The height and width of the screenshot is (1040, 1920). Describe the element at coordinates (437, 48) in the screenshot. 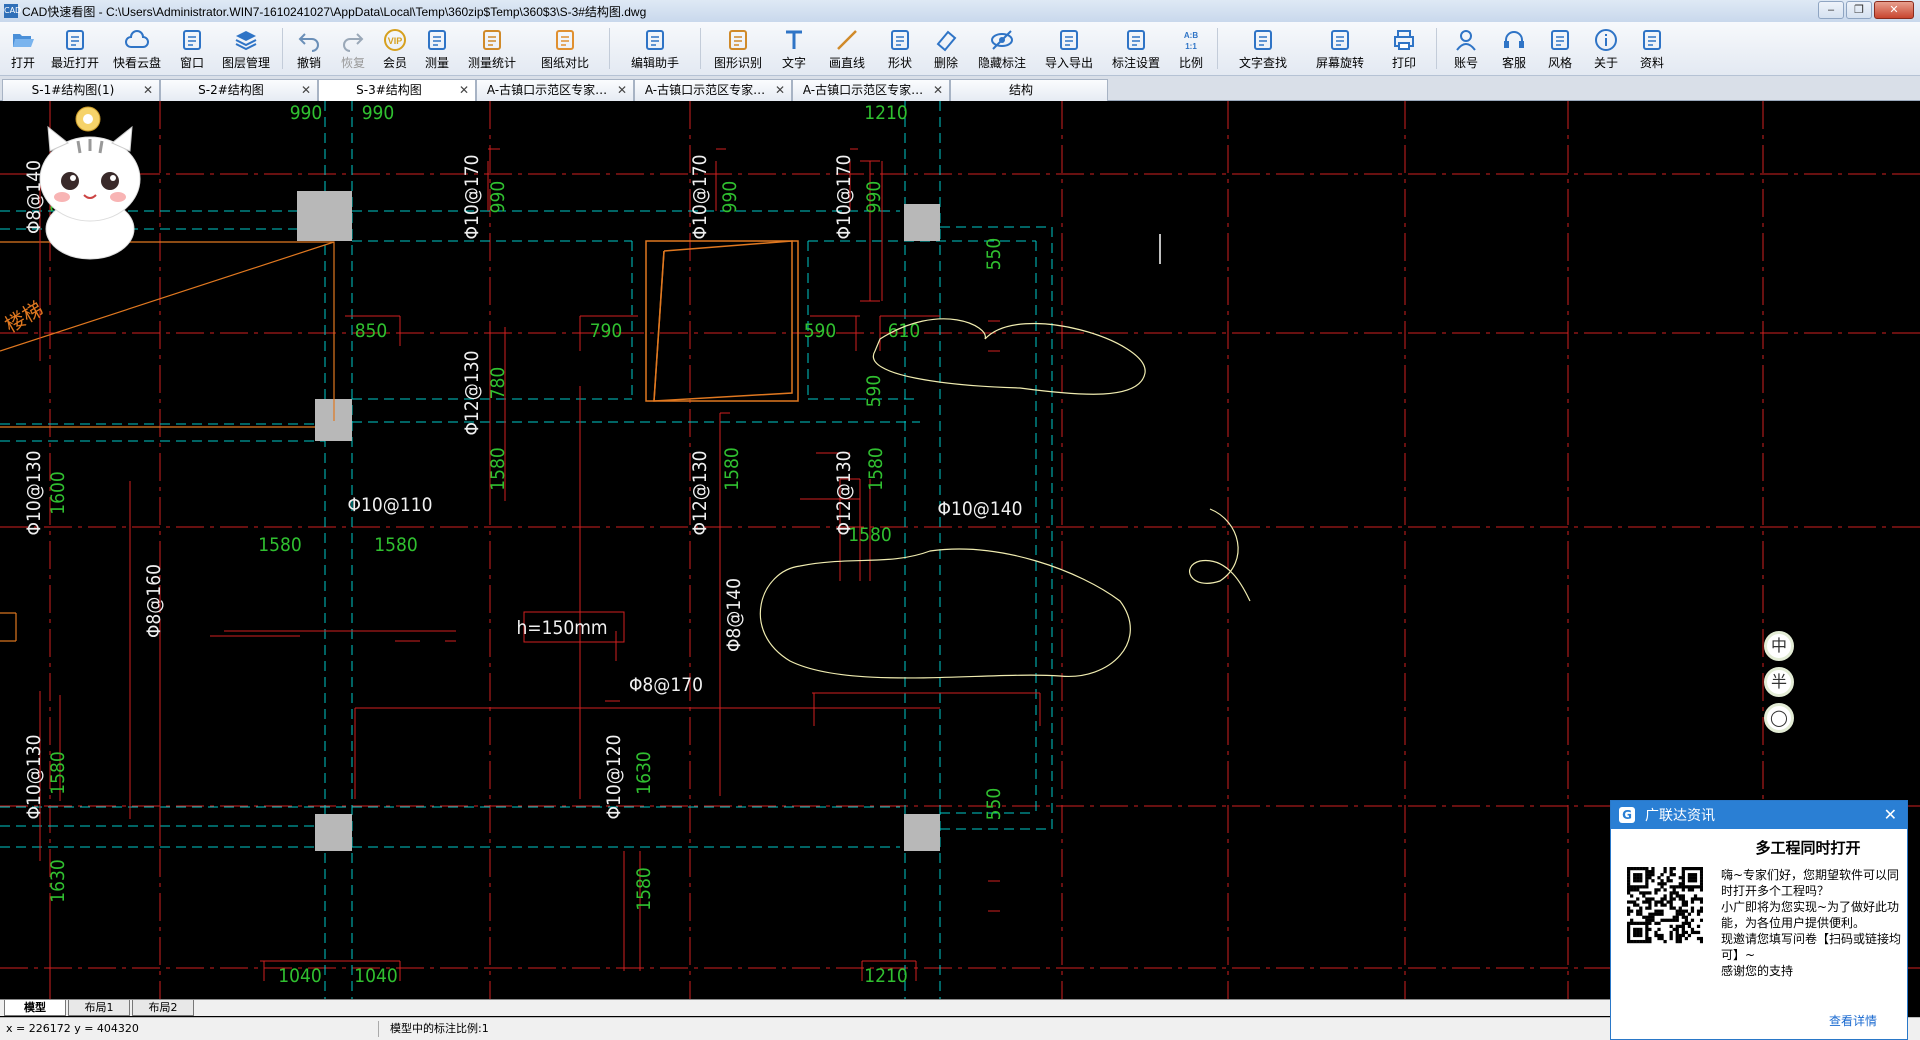

I see `toolbar-button-8: 测量` at that location.